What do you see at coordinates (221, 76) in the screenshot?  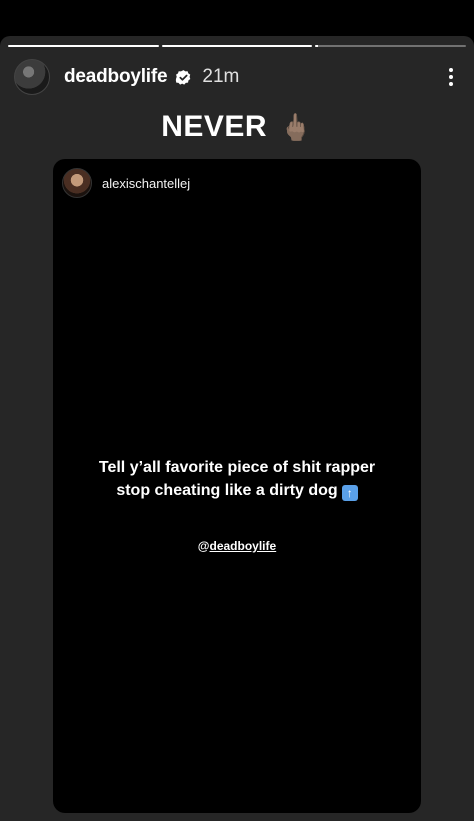 I see `story-time: 21m` at bounding box center [221, 76].